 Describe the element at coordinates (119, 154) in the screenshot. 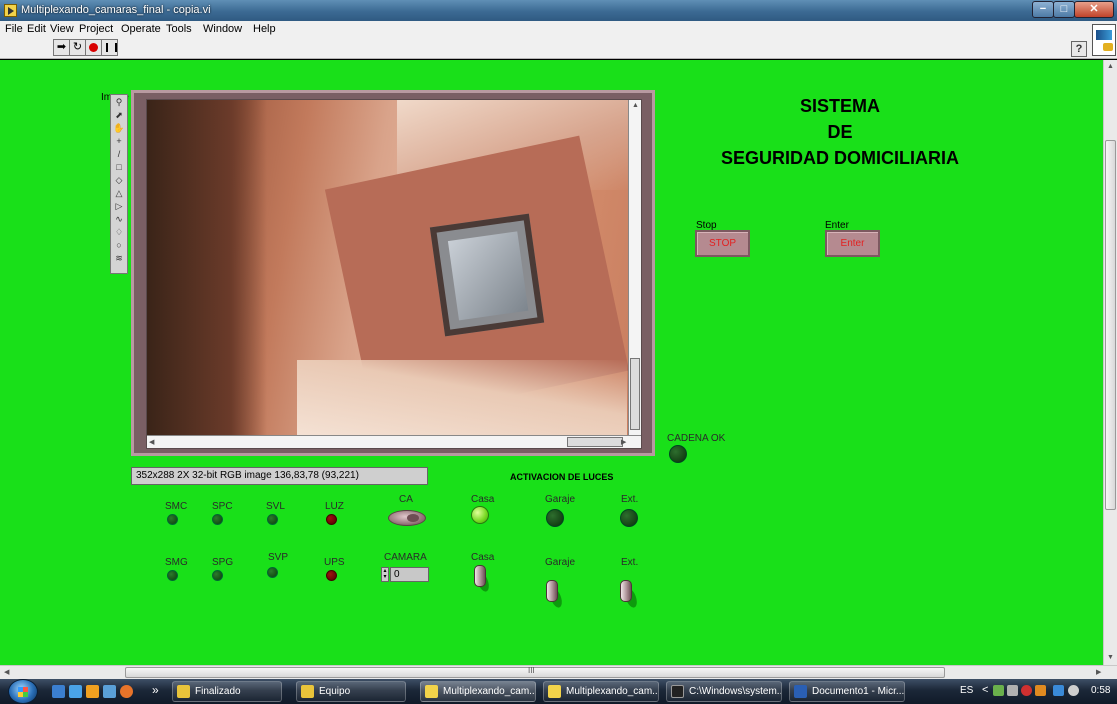

I see `line-tool-icon: /` at that location.